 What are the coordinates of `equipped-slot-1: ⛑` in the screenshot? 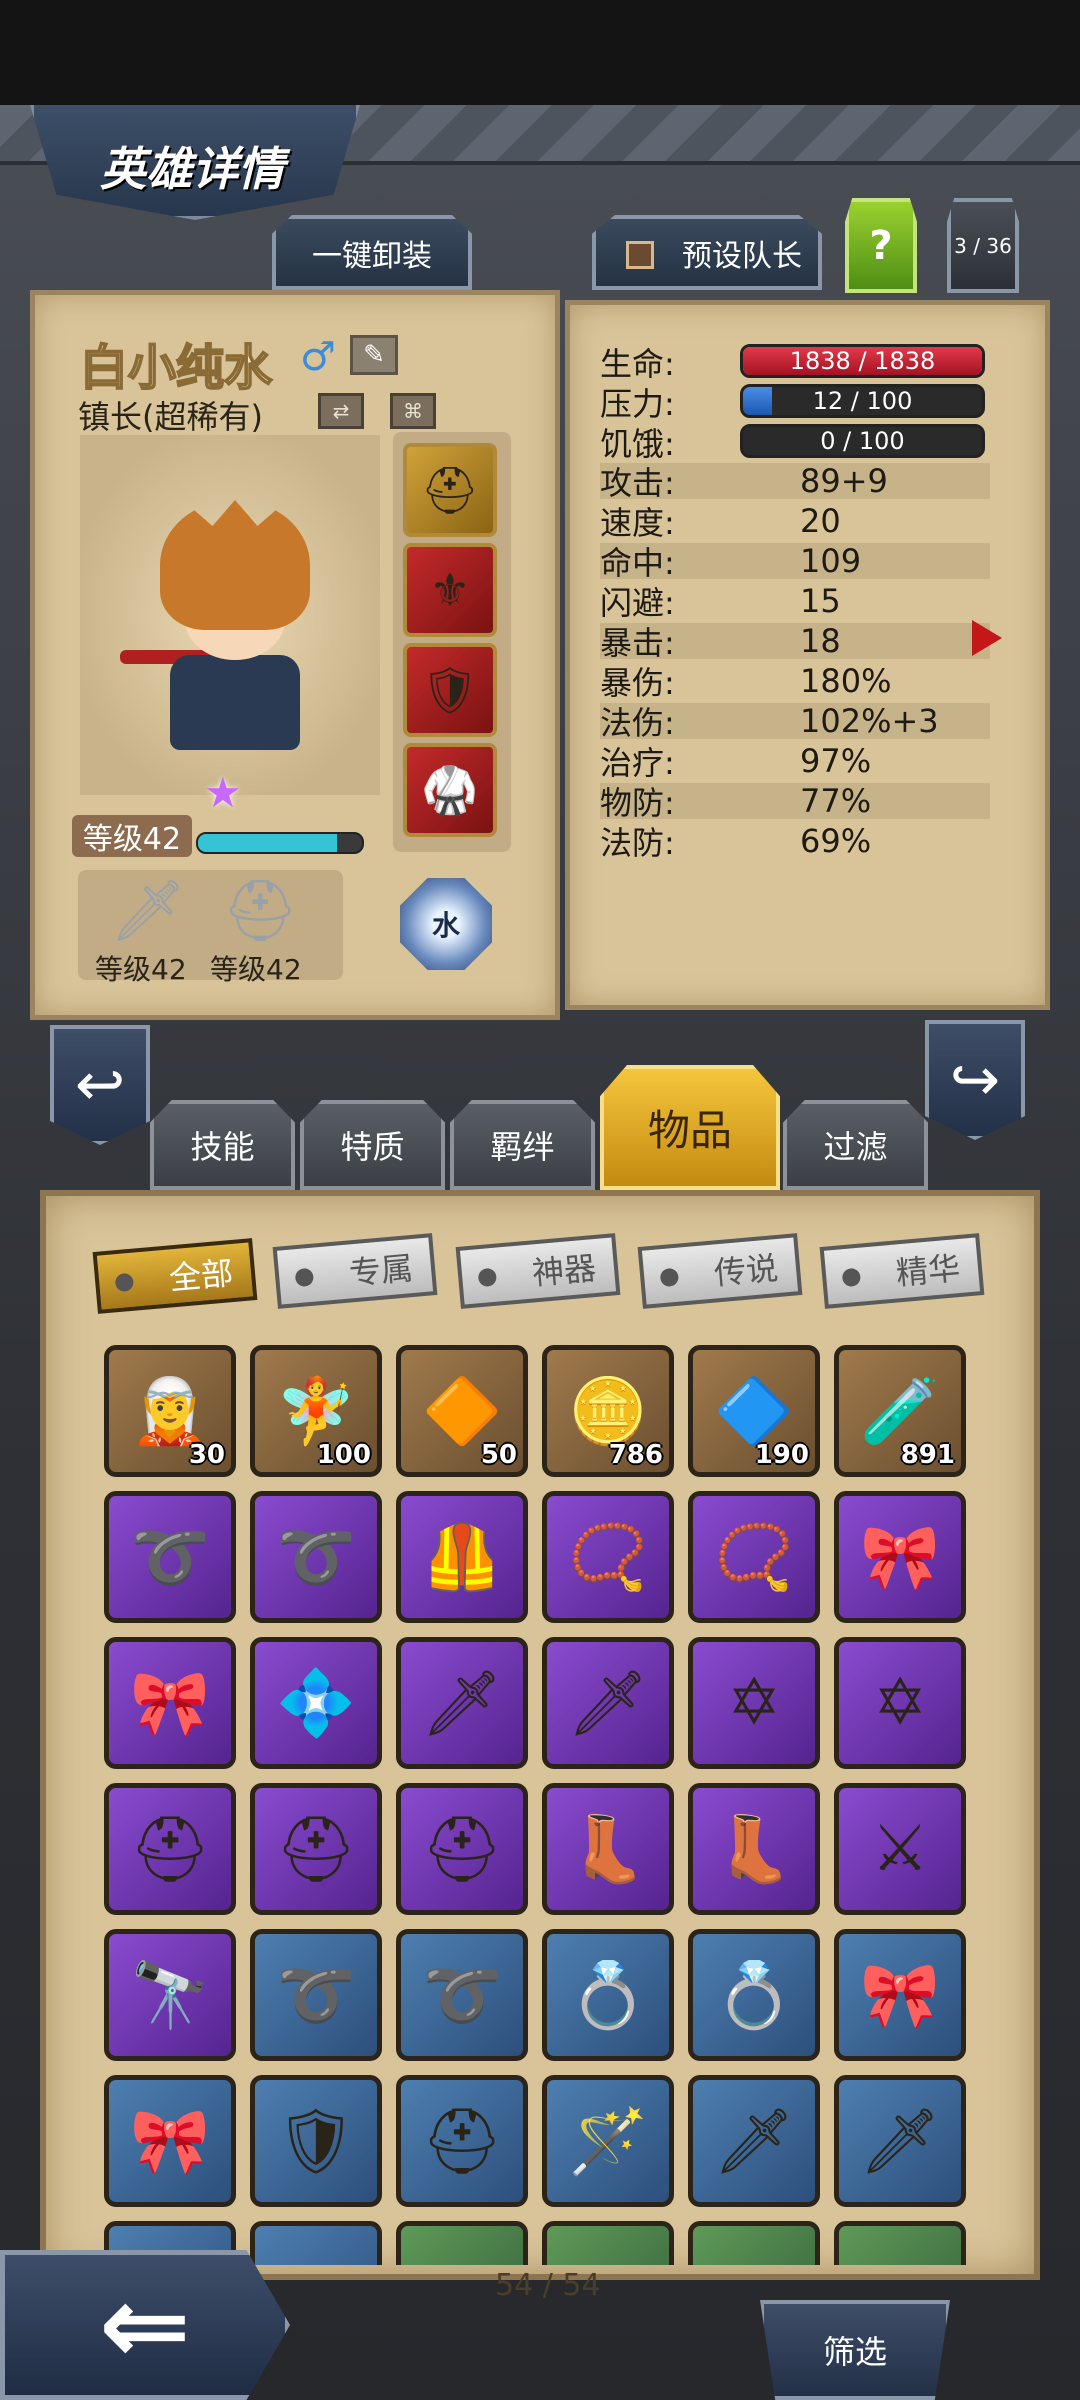 It's located at (450, 490).